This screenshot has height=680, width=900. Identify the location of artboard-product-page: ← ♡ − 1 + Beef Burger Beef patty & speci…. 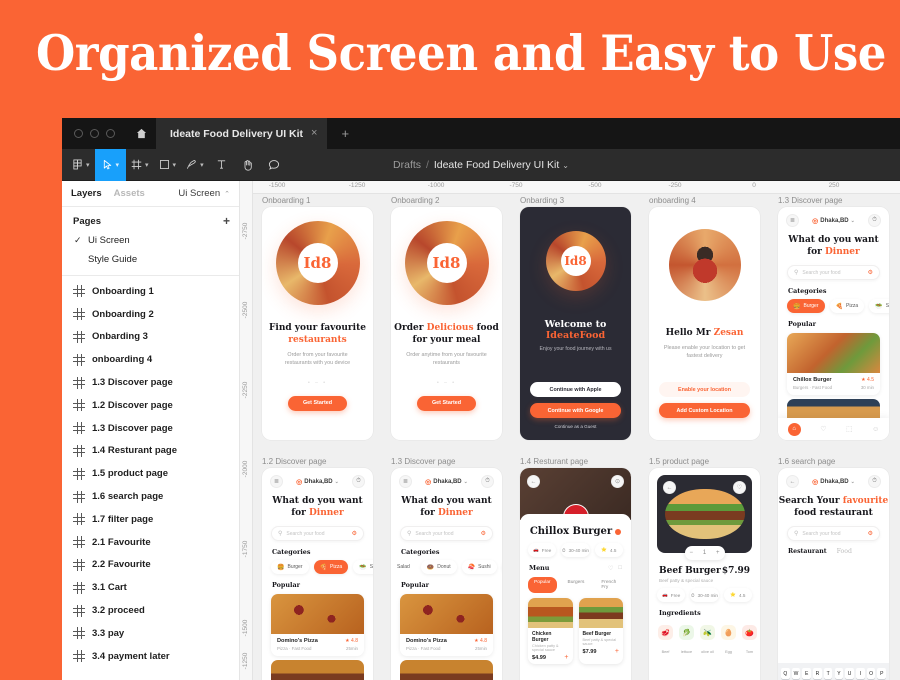
(704, 574).